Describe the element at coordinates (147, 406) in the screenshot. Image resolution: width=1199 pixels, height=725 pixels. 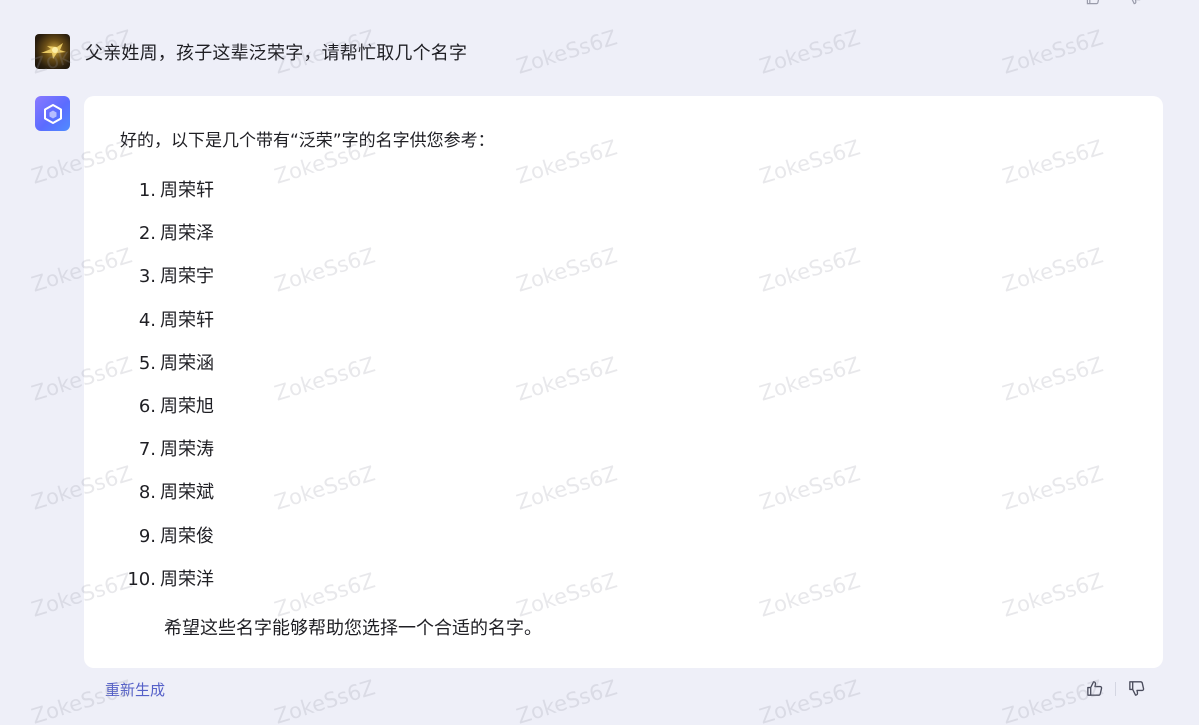
I see `list-number: 6.` at that location.